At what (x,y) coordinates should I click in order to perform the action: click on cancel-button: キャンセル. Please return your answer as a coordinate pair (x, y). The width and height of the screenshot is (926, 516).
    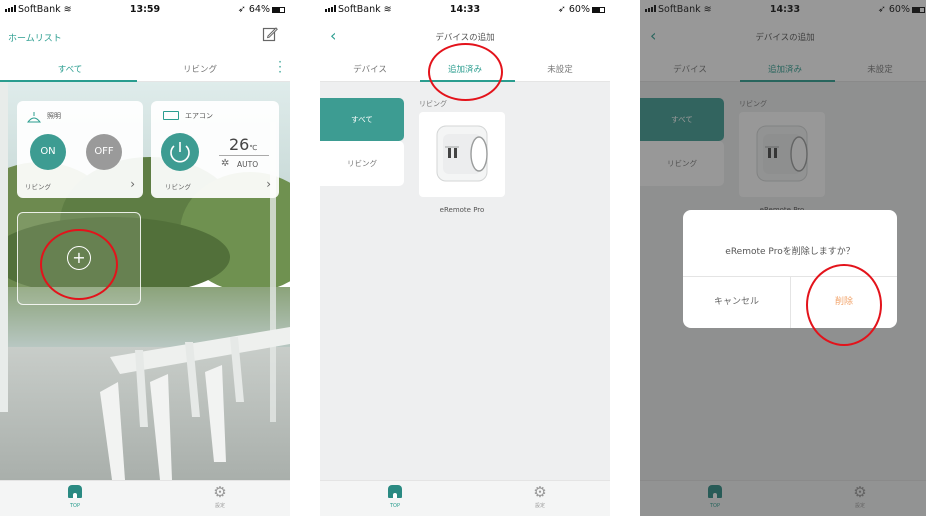
    Looking at the image, I should click on (736, 302).